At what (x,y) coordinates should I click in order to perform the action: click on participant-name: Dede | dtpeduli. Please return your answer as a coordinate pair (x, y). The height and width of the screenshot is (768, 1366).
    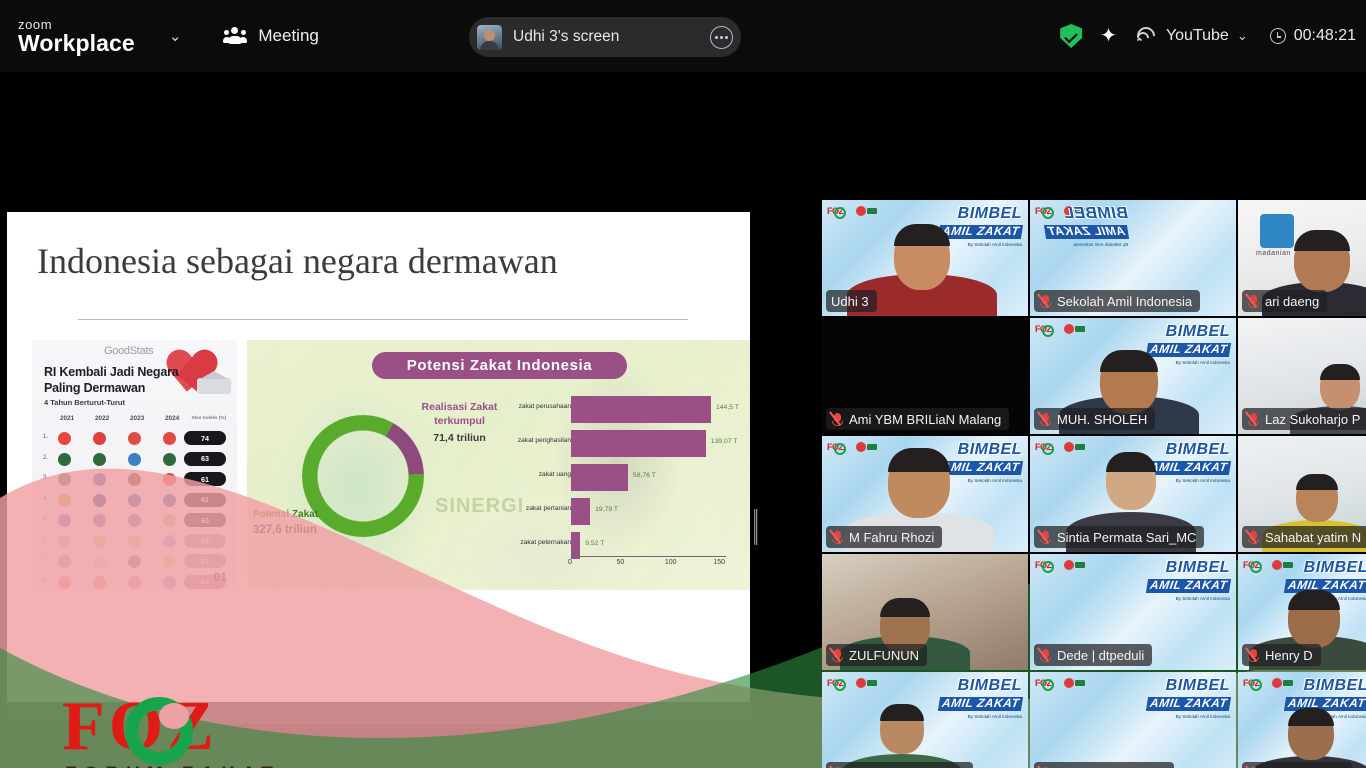
    Looking at the image, I should click on (1101, 655).